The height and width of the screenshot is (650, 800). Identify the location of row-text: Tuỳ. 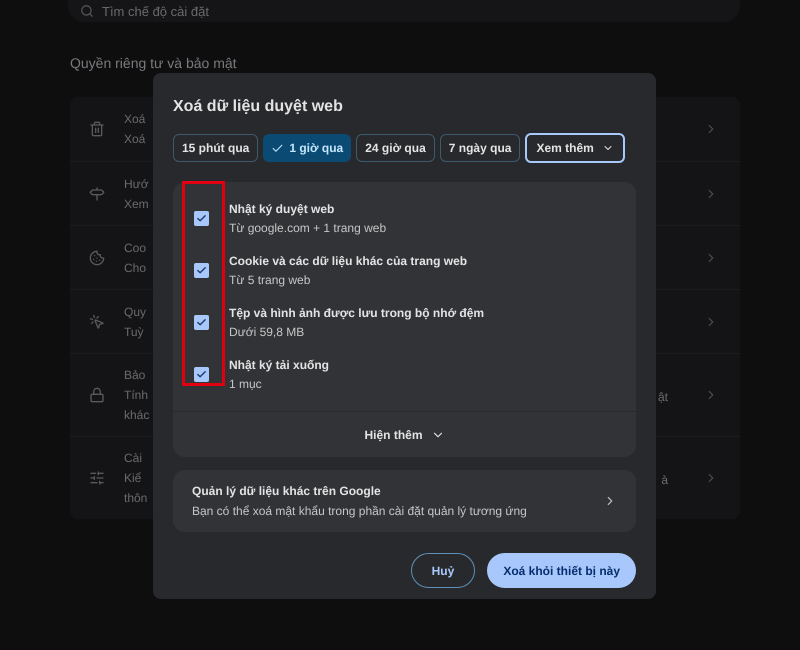
(134, 332).